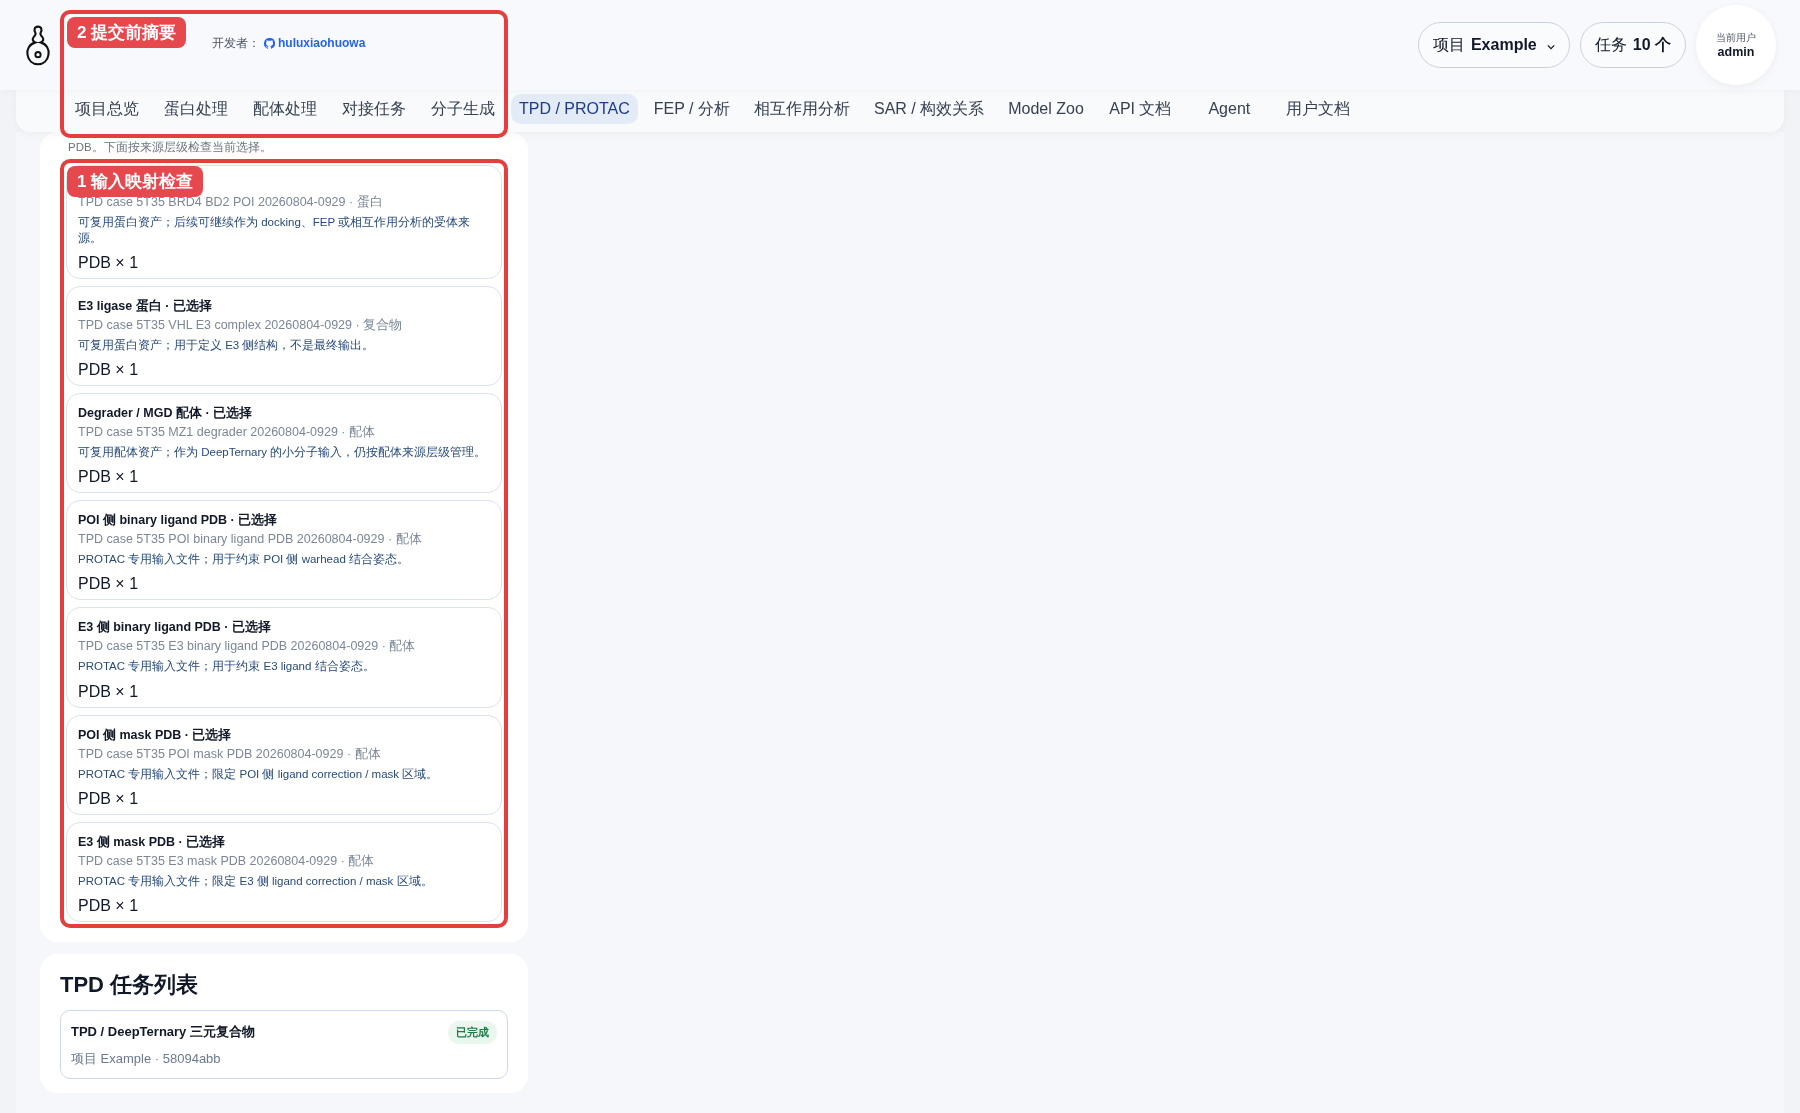 The image size is (1800, 1113). What do you see at coordinates (106, 109) in the screenshot?
I see `nav-tab: 项目总览` at bounding box center [106, 109].